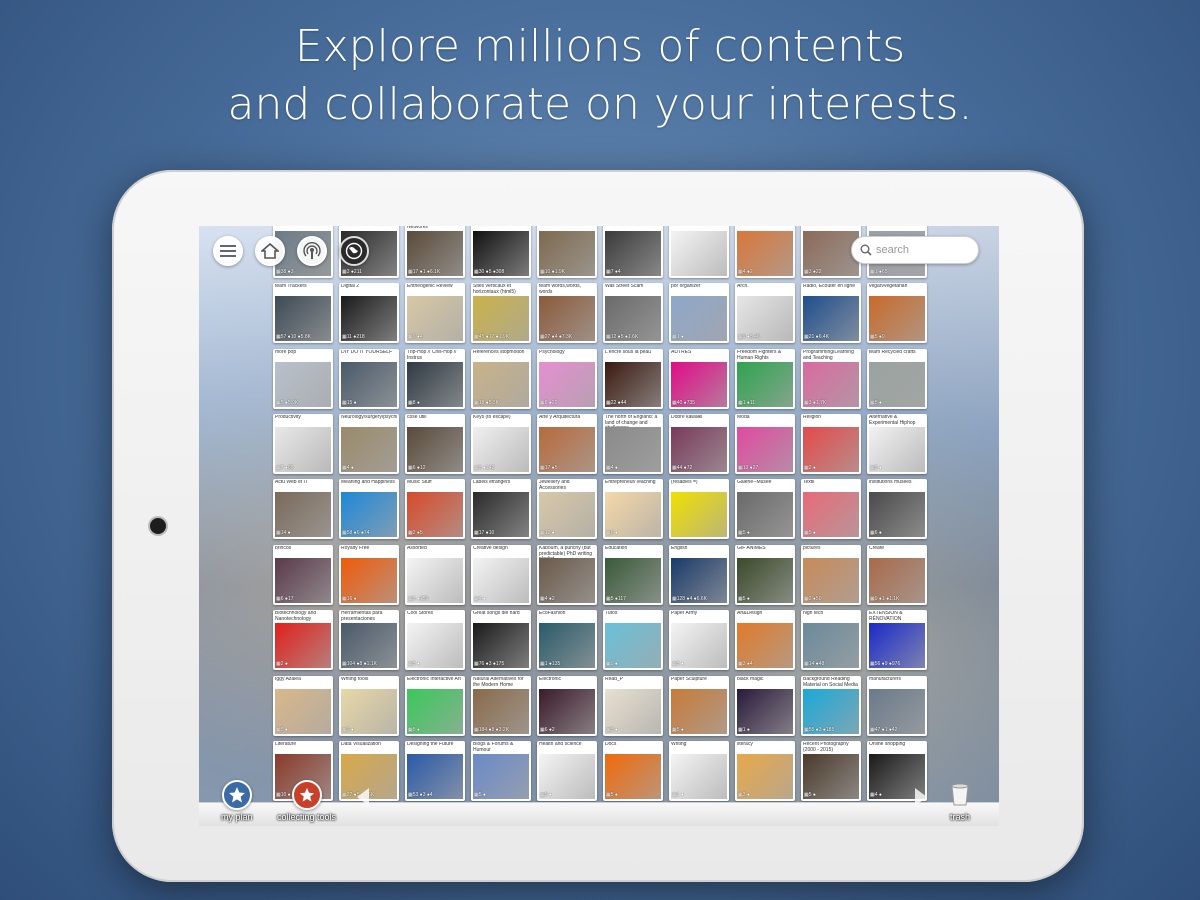  What do you see at coordinates (699, 379) in the screenshot?
I see `collection-tile: AUTRES ▦40 ●735` at bounding box center [699, 379].